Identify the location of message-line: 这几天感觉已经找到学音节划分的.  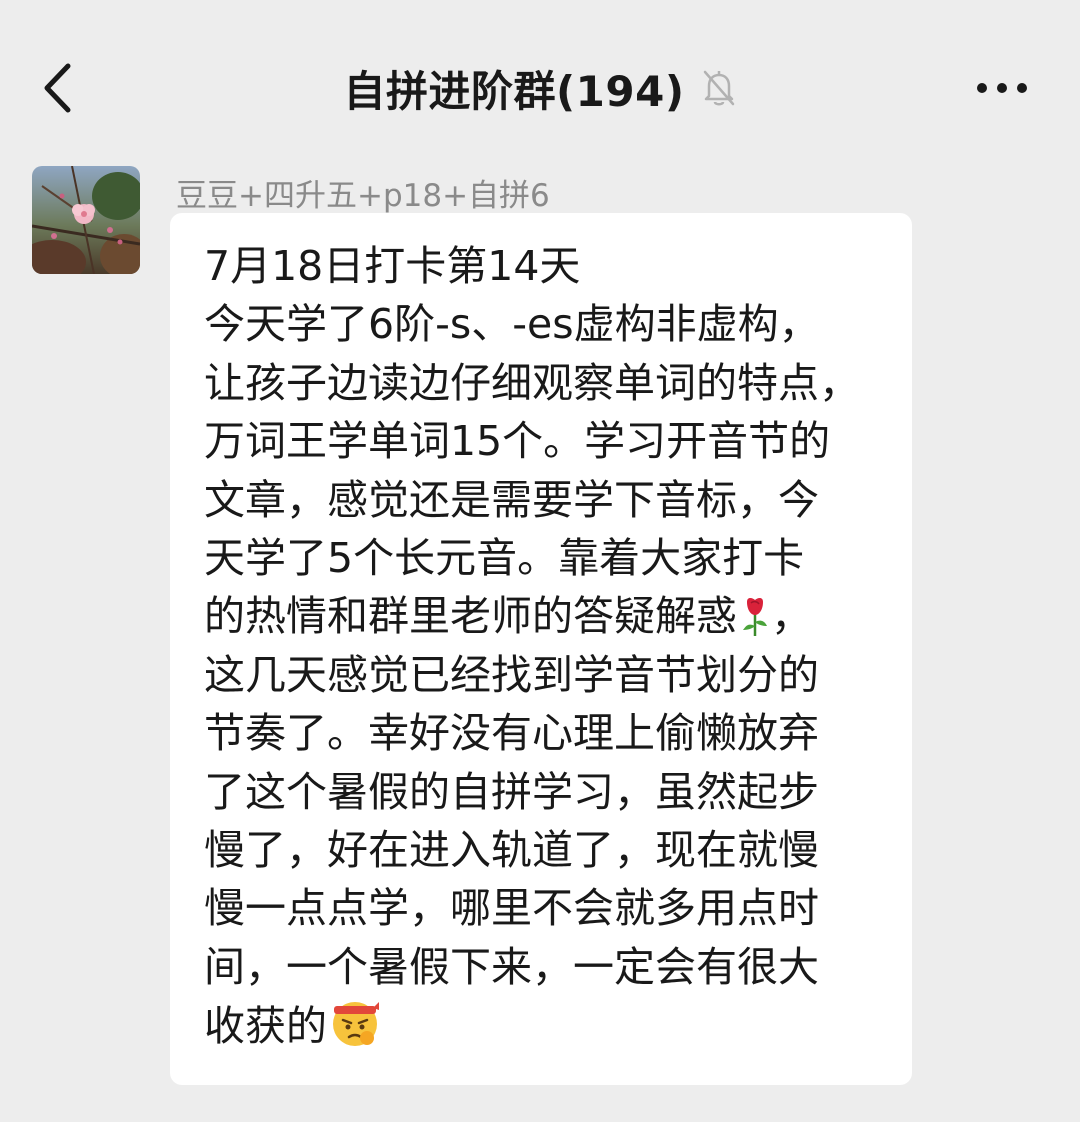
(511, 674).